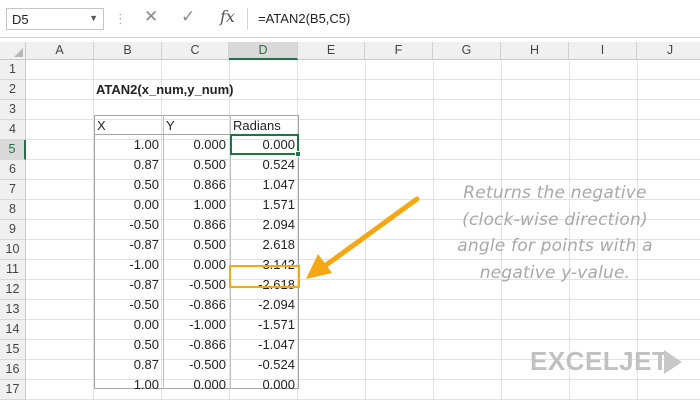  Describe the element at coordinates (263, 51) in the screenshot. I see `column-header: D` at that location.